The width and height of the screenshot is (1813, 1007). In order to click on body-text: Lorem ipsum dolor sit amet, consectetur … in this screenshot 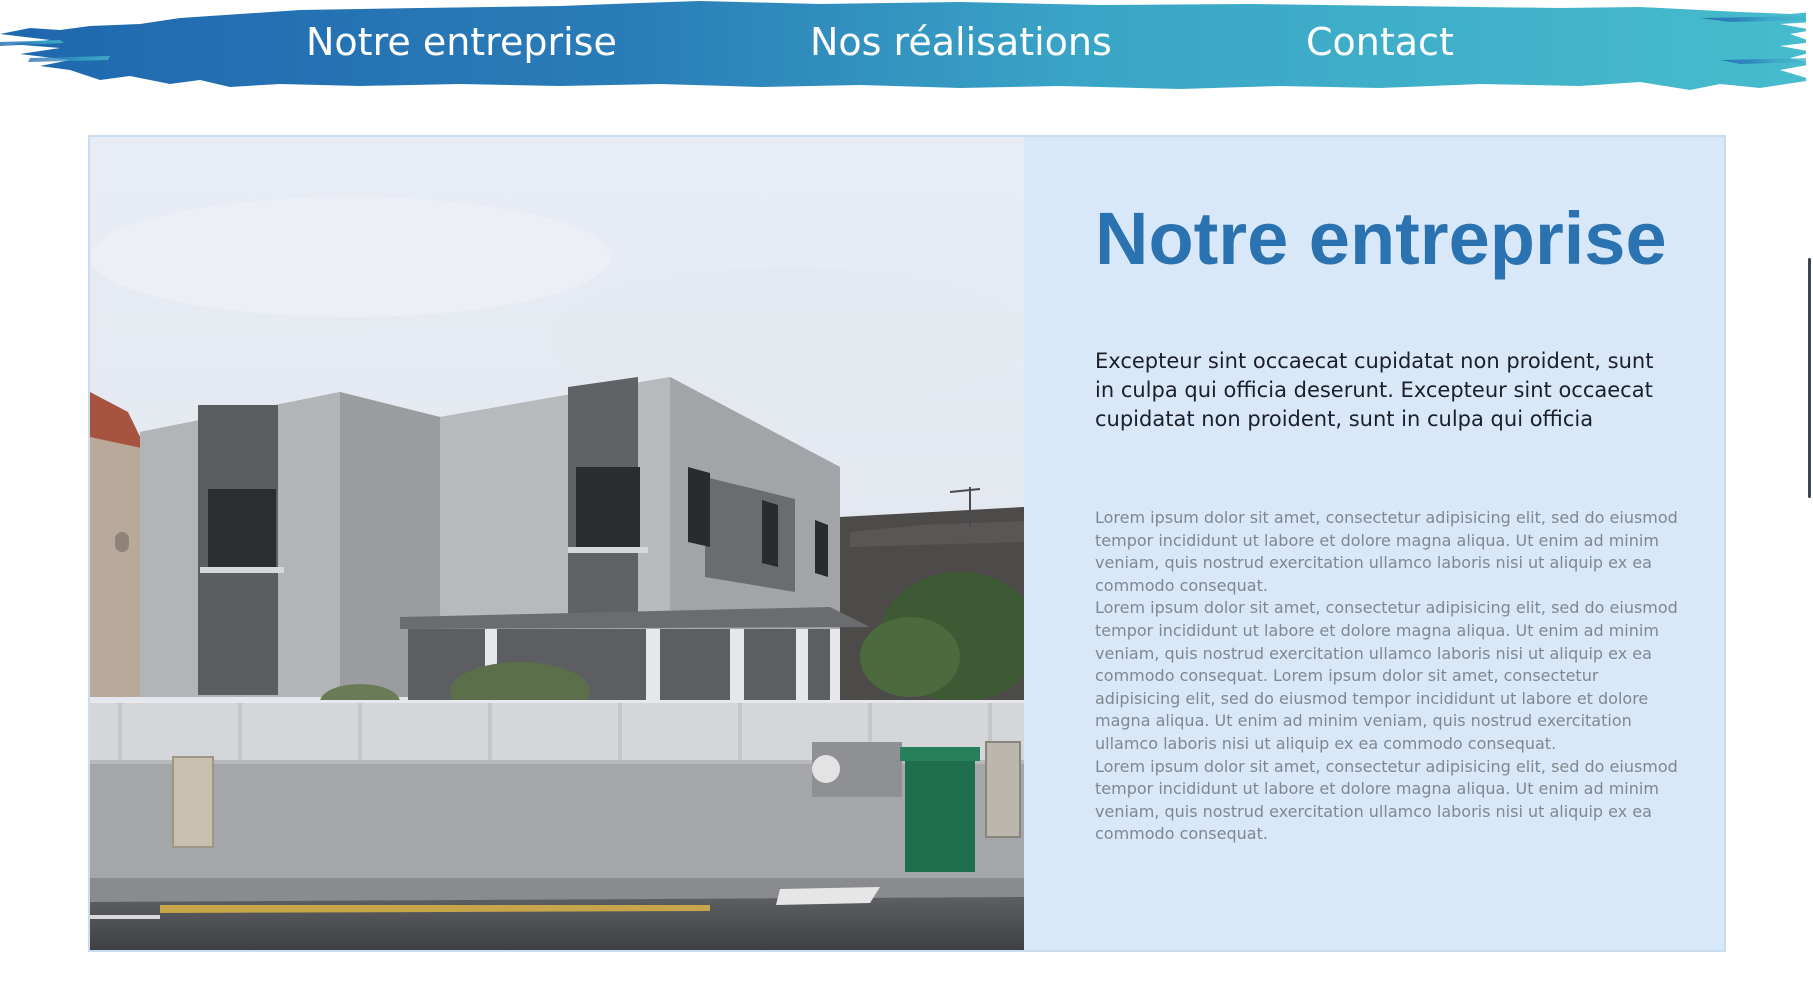, I will do `click(1390, 676)`.